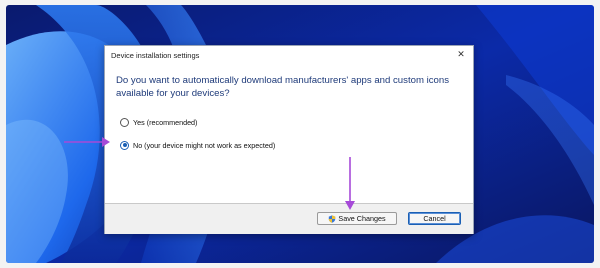  I want to click on dialog-titlebar: Device installation settings ✕, so click(289, 55).